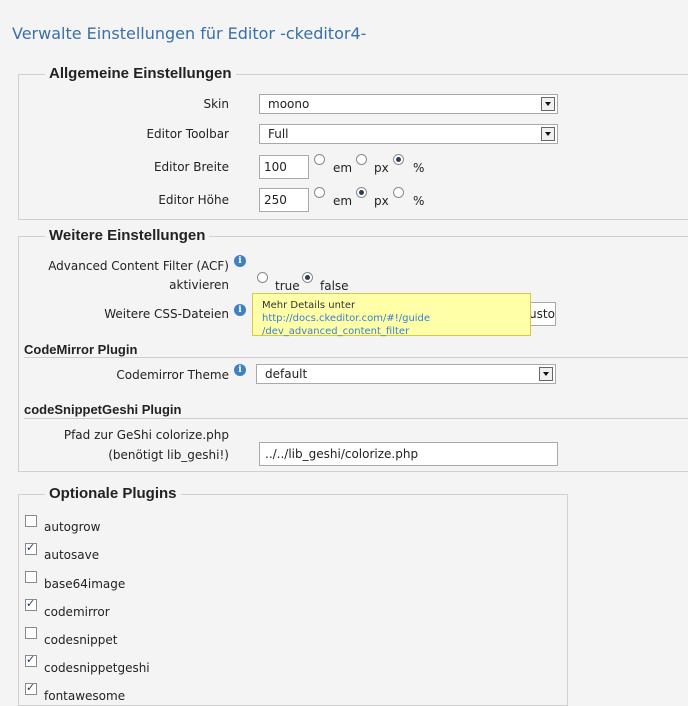 This screenshot has height=706, width=688. What do you see at coordinates (113, 493) in the screenshot?
I see `plugins-legend: Optionale Plugins` at bounding box center [113, 493].